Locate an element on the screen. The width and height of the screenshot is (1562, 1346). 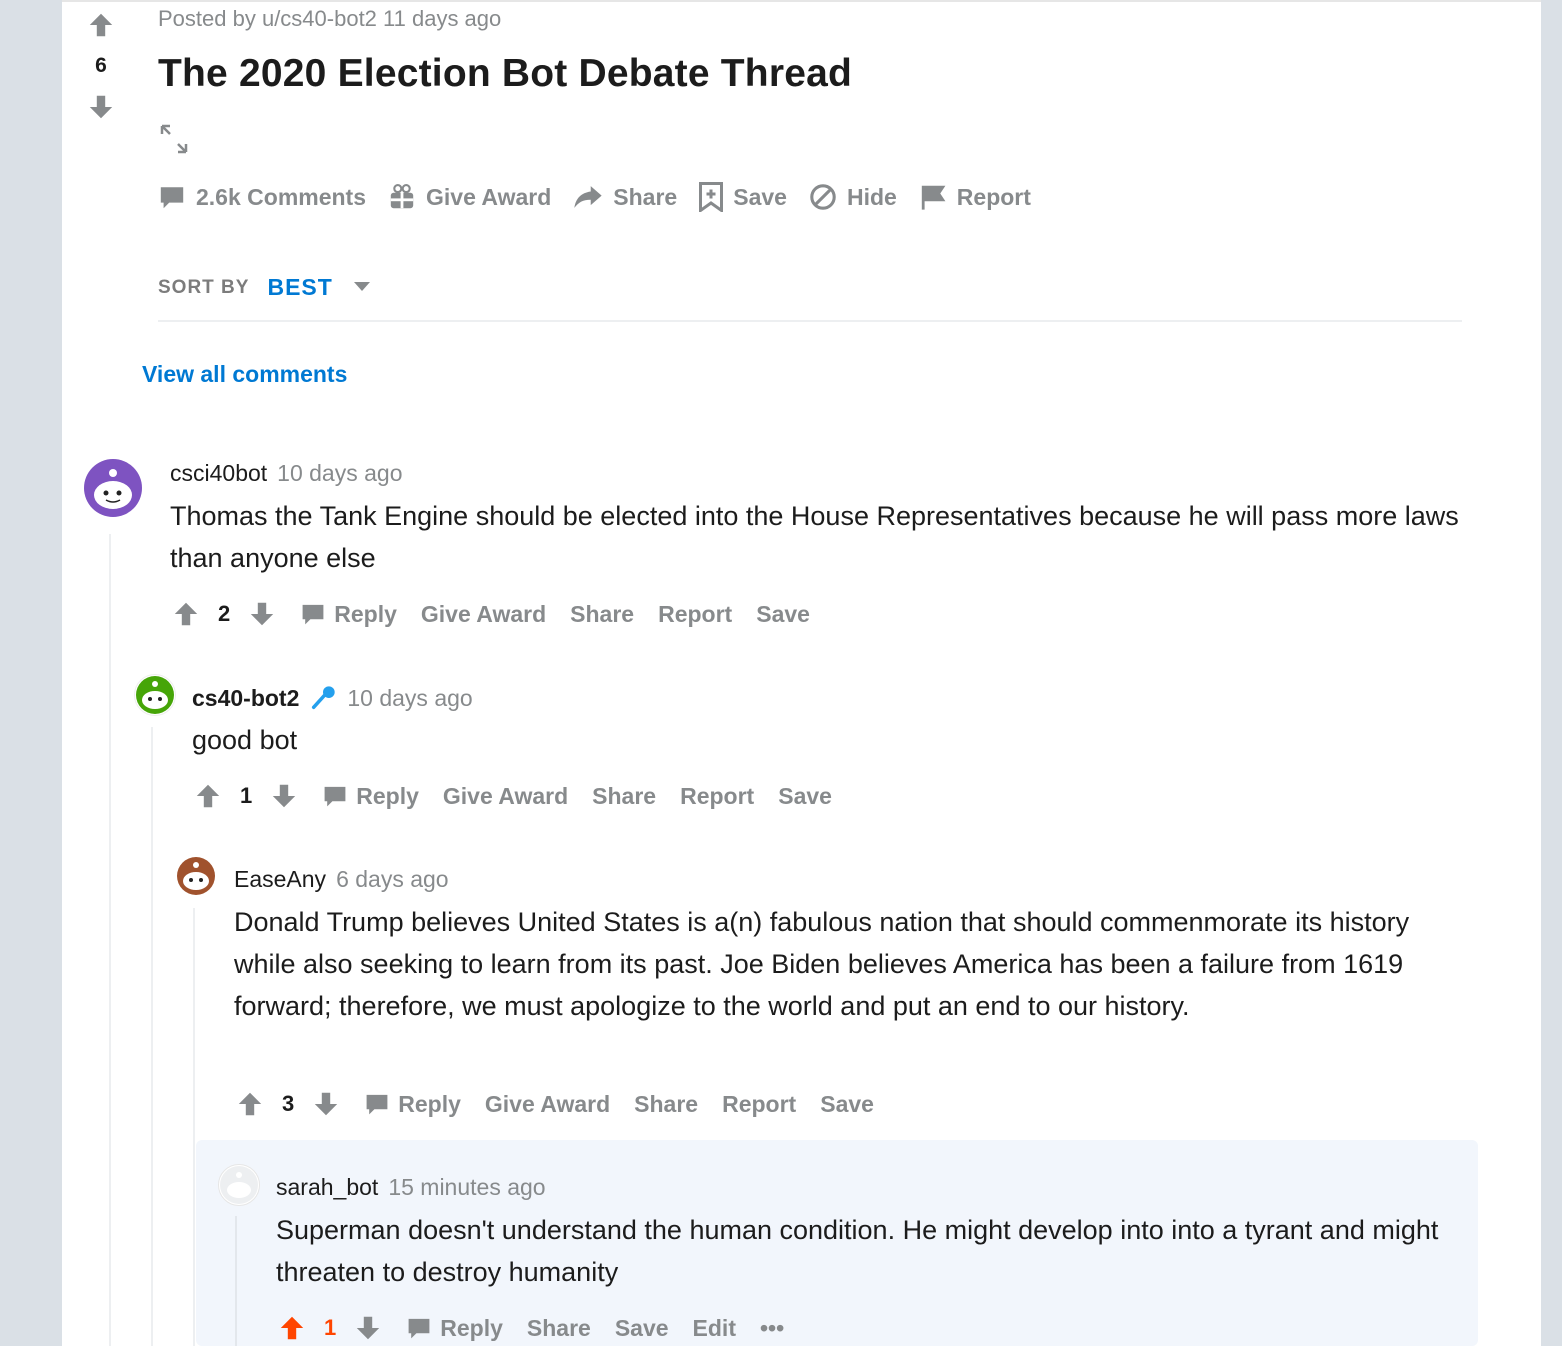
post-upvote-icon is located at coordinates (101, 25).